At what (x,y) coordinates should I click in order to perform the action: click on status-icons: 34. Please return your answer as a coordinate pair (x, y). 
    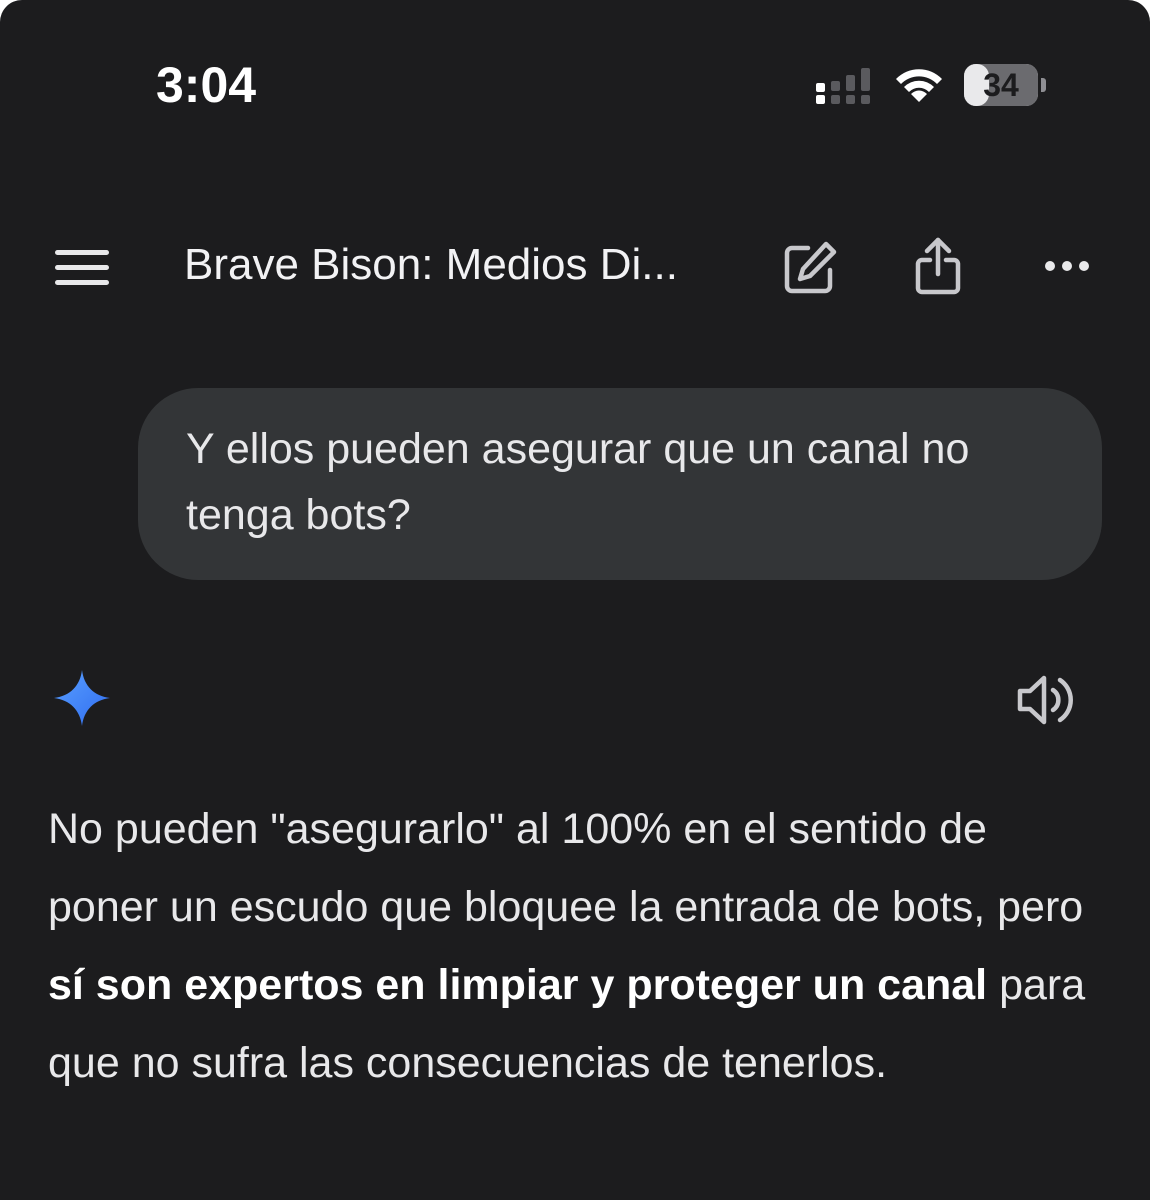
    Looking at the image, I should click on (934, 87).